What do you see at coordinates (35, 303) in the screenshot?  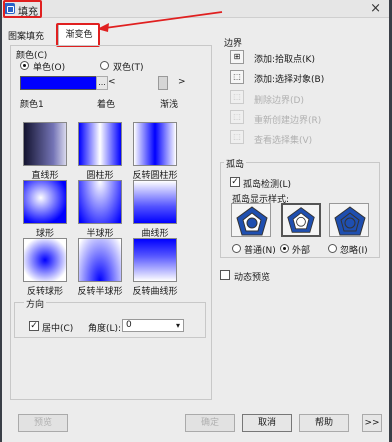 I see `orientation-title: 方向` at bounding box center [35, 303].